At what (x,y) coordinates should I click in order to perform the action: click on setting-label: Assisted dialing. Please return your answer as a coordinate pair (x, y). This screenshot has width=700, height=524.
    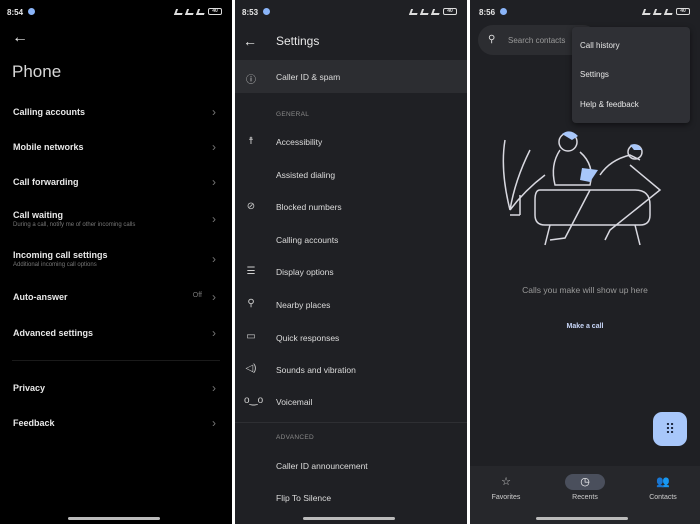
    Looking at the image, I should click on (306, 175).